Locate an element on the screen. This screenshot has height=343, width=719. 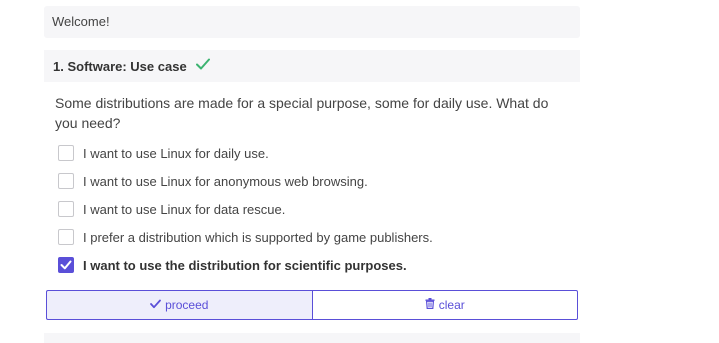
question-title: 1. Software: Use case is located at coordinates (120, 66).